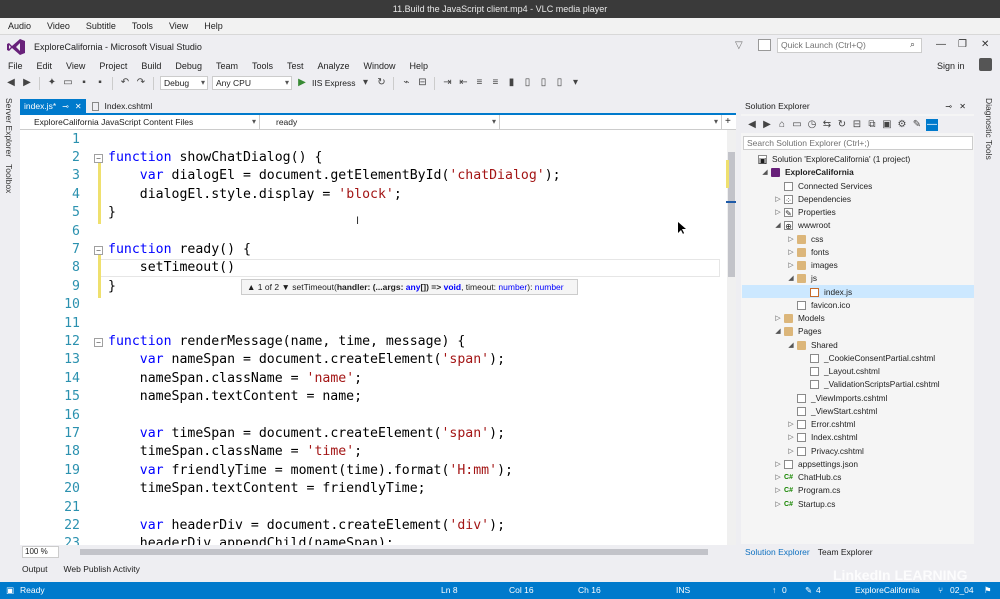 This screenshot has width=1000, height=599. What do you see at coordinates (825, 451) in the screenshot?
I see `tree-item: ▷ Privacy.cshtml` at bounding box center [825, 451].